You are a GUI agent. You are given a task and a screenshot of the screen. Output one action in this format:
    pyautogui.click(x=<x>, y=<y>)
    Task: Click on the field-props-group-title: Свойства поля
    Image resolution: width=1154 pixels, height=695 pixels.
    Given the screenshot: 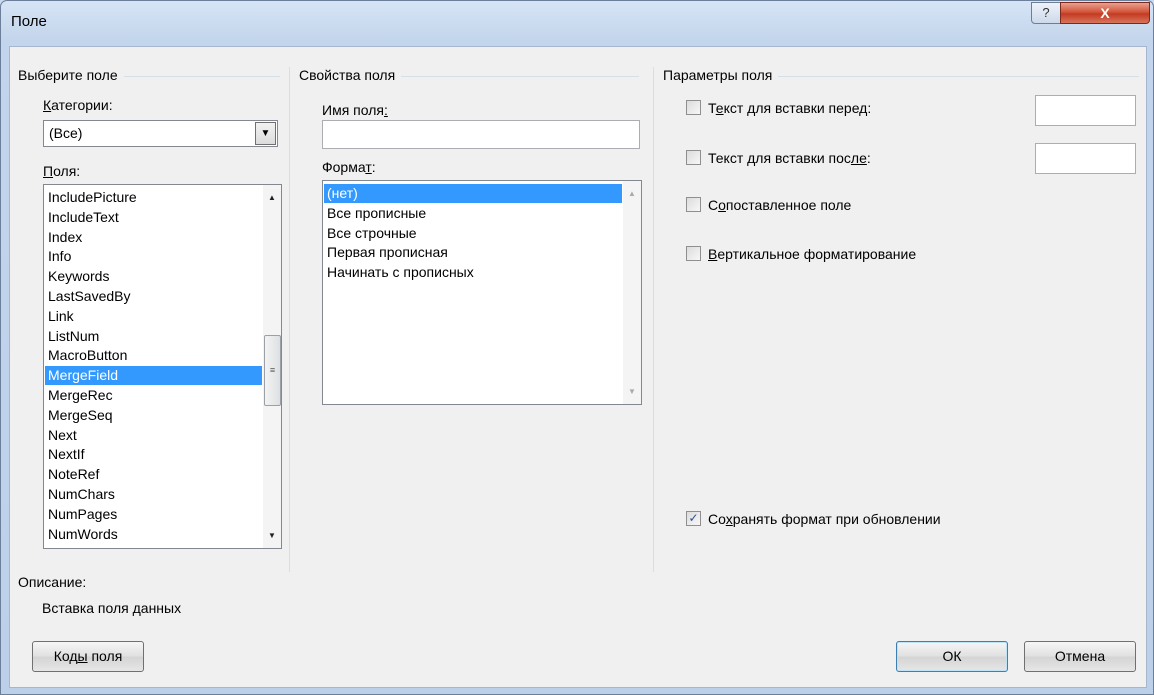 What is the action you would take?
    pyautogui.click(x=350, y=75)
    